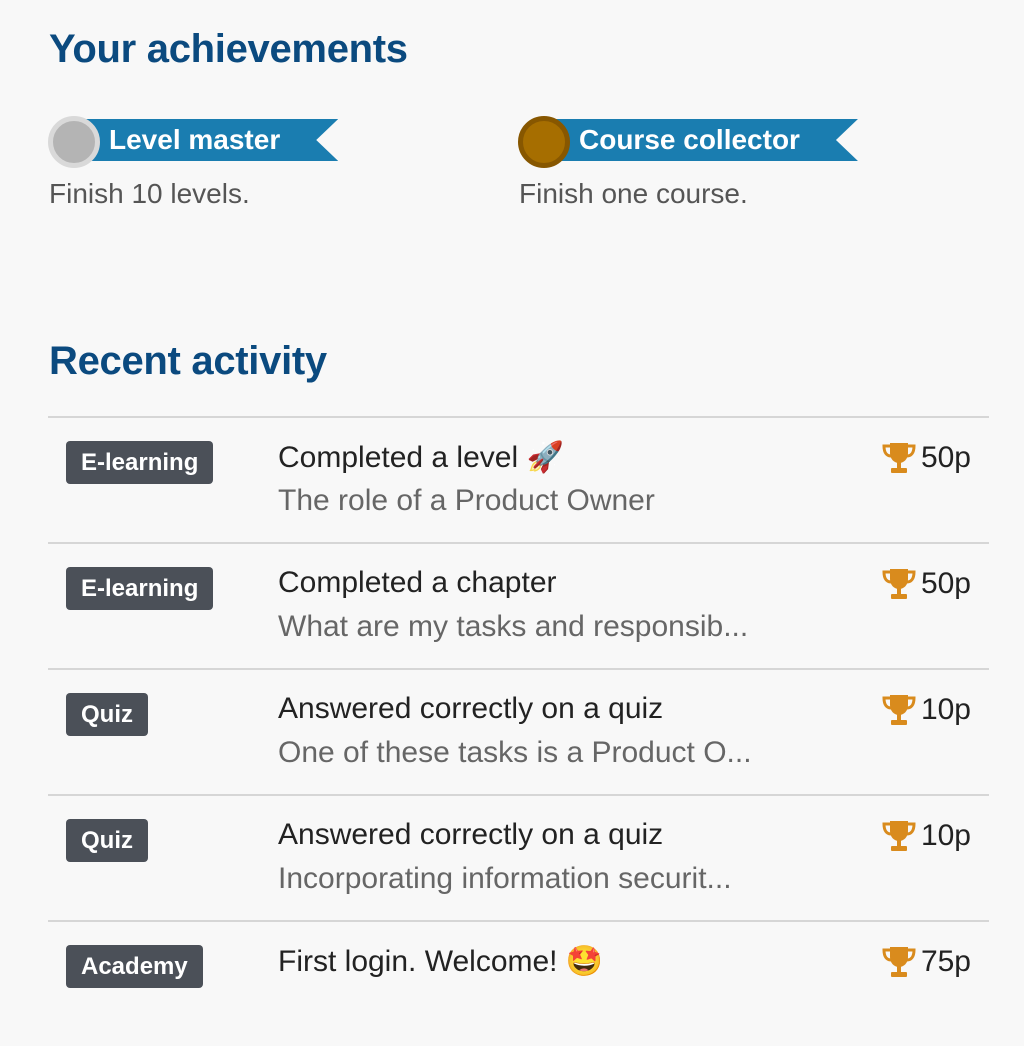  I want to click on activity-title: Completed a level 🚀, so click(421, 457).